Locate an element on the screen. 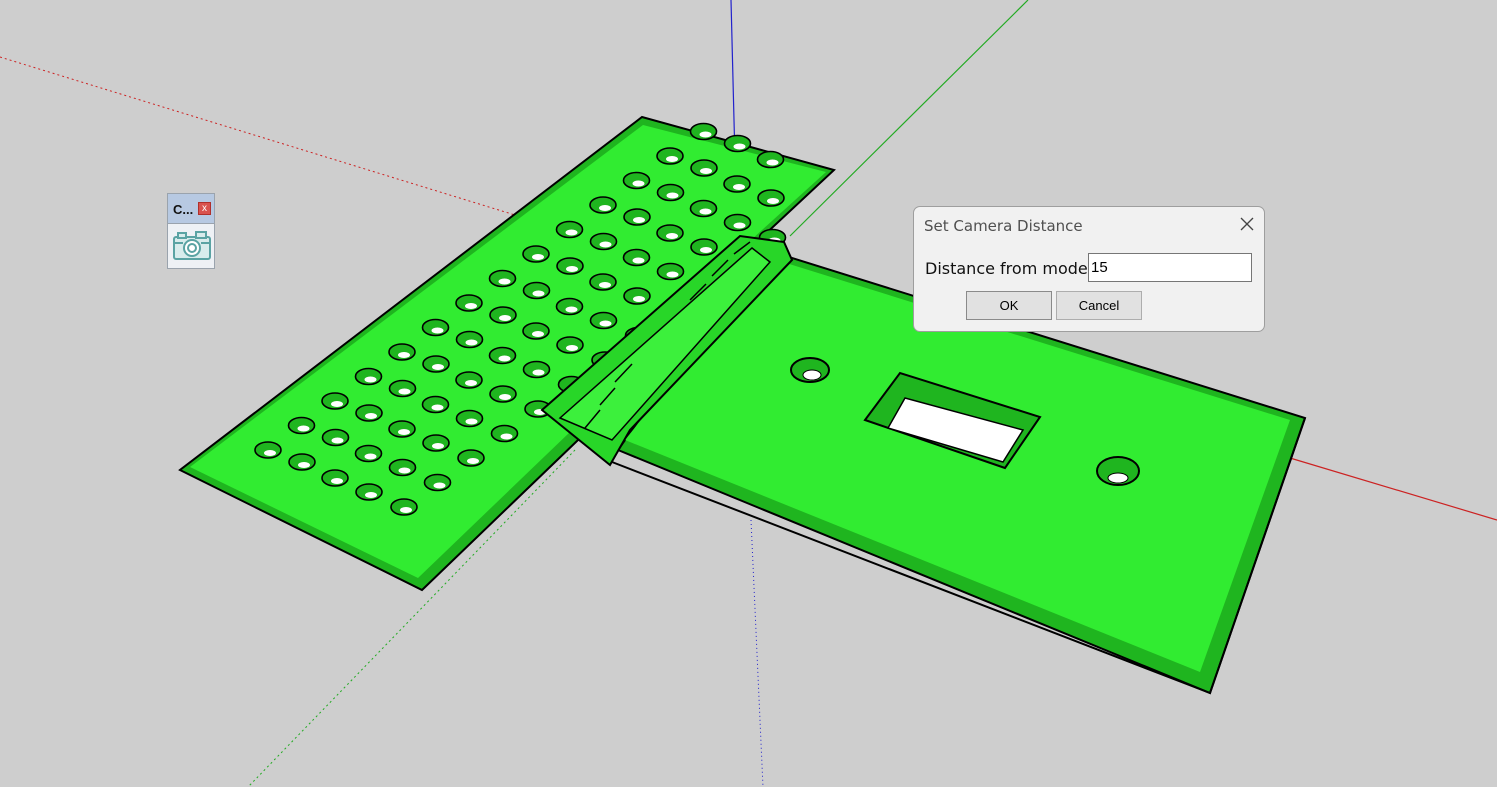 This screenshot has height=787, width=1497. toolbar-close-button: x is located at coordinates (204, 208).